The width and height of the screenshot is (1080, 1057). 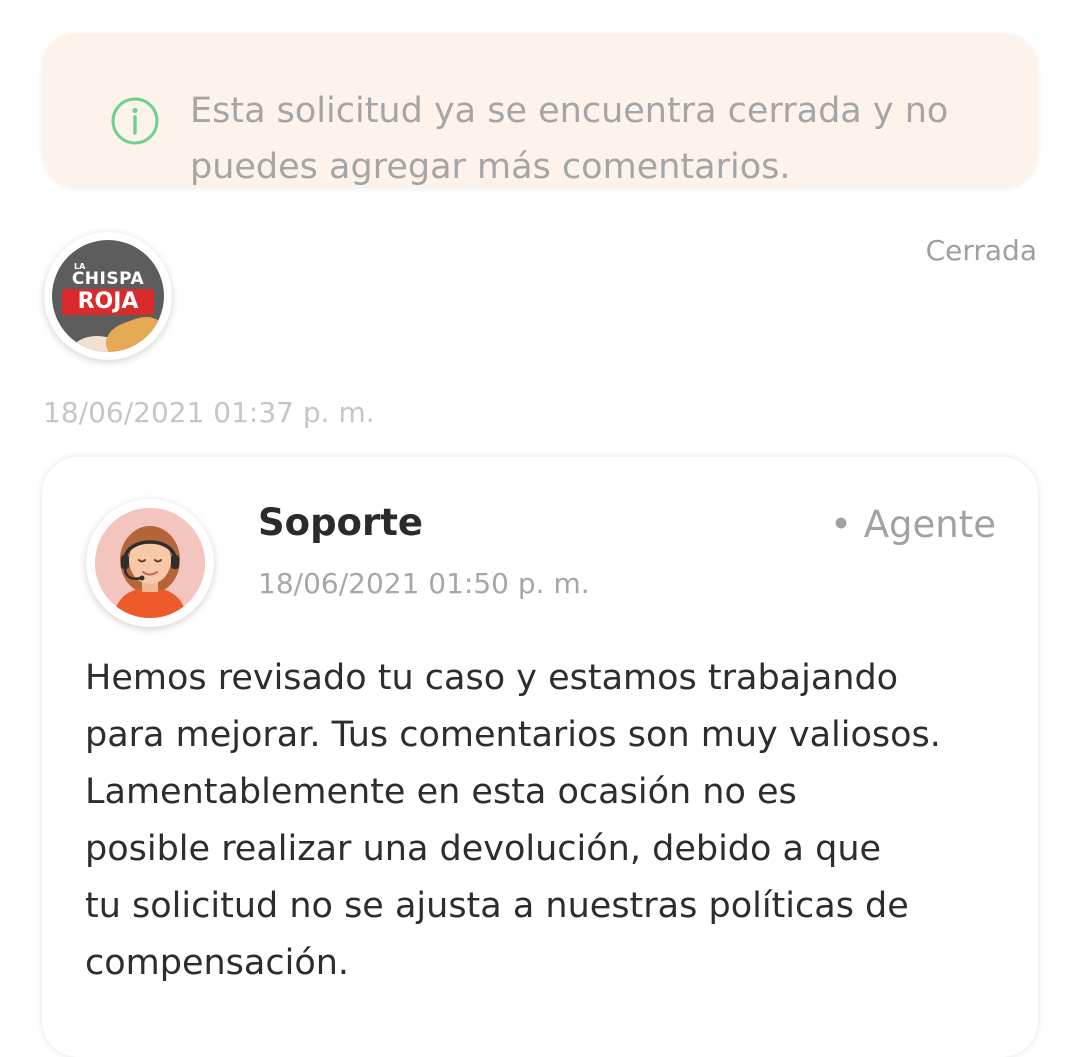 I want to click on agent-avatar, so click(x=150, y=563).